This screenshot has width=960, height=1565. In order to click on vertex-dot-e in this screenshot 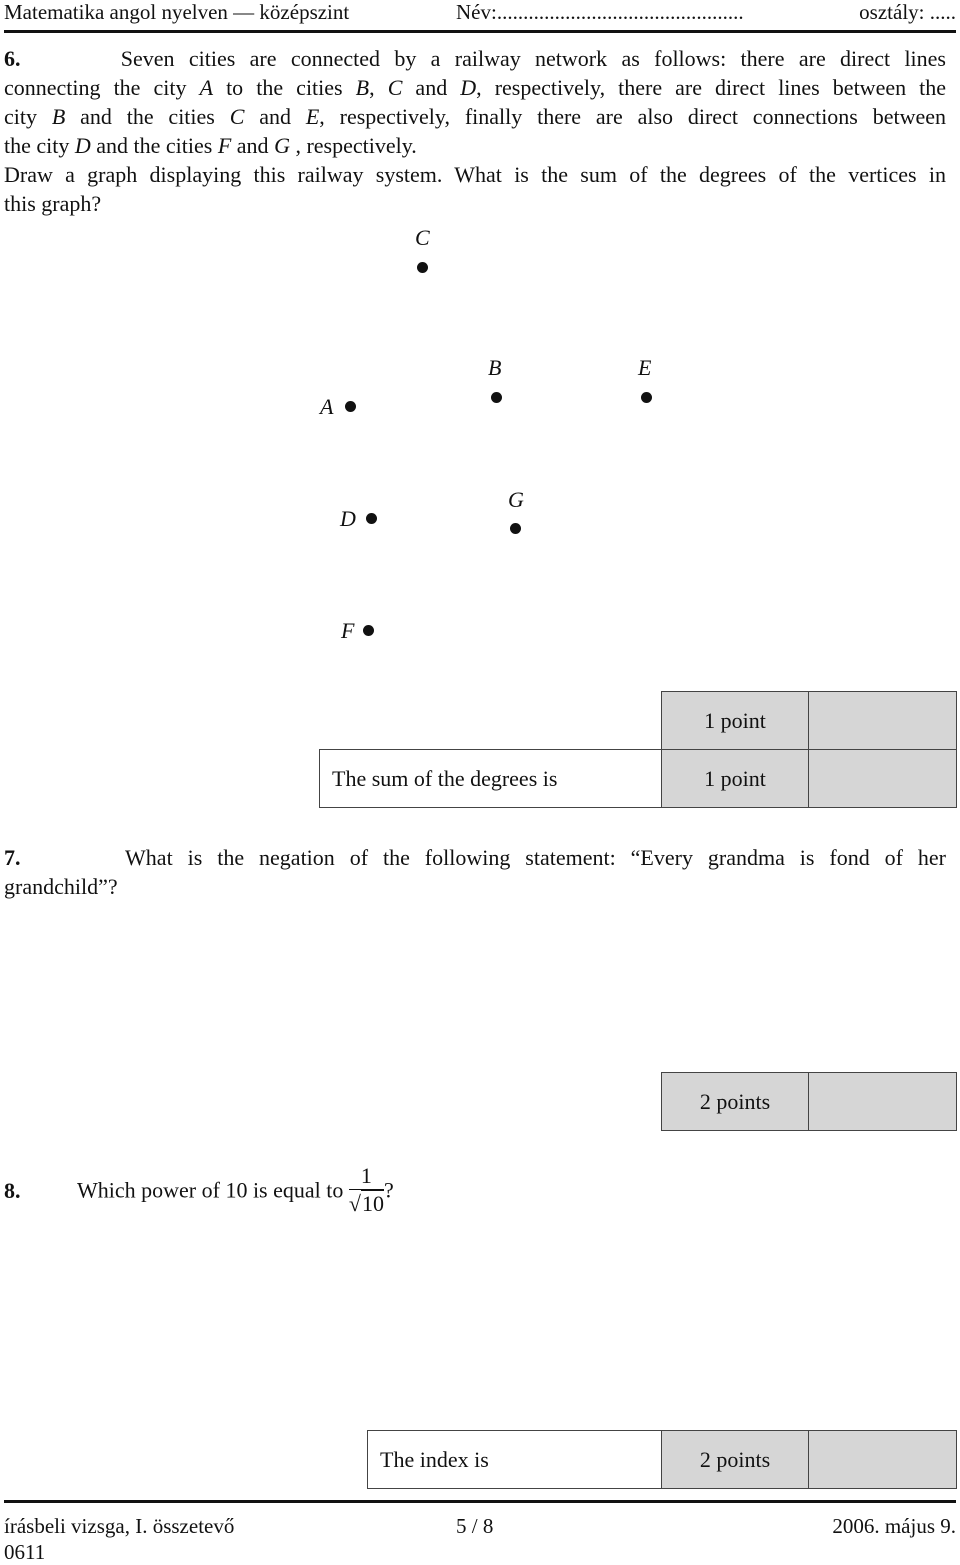, I will do `click(646, 397)`.